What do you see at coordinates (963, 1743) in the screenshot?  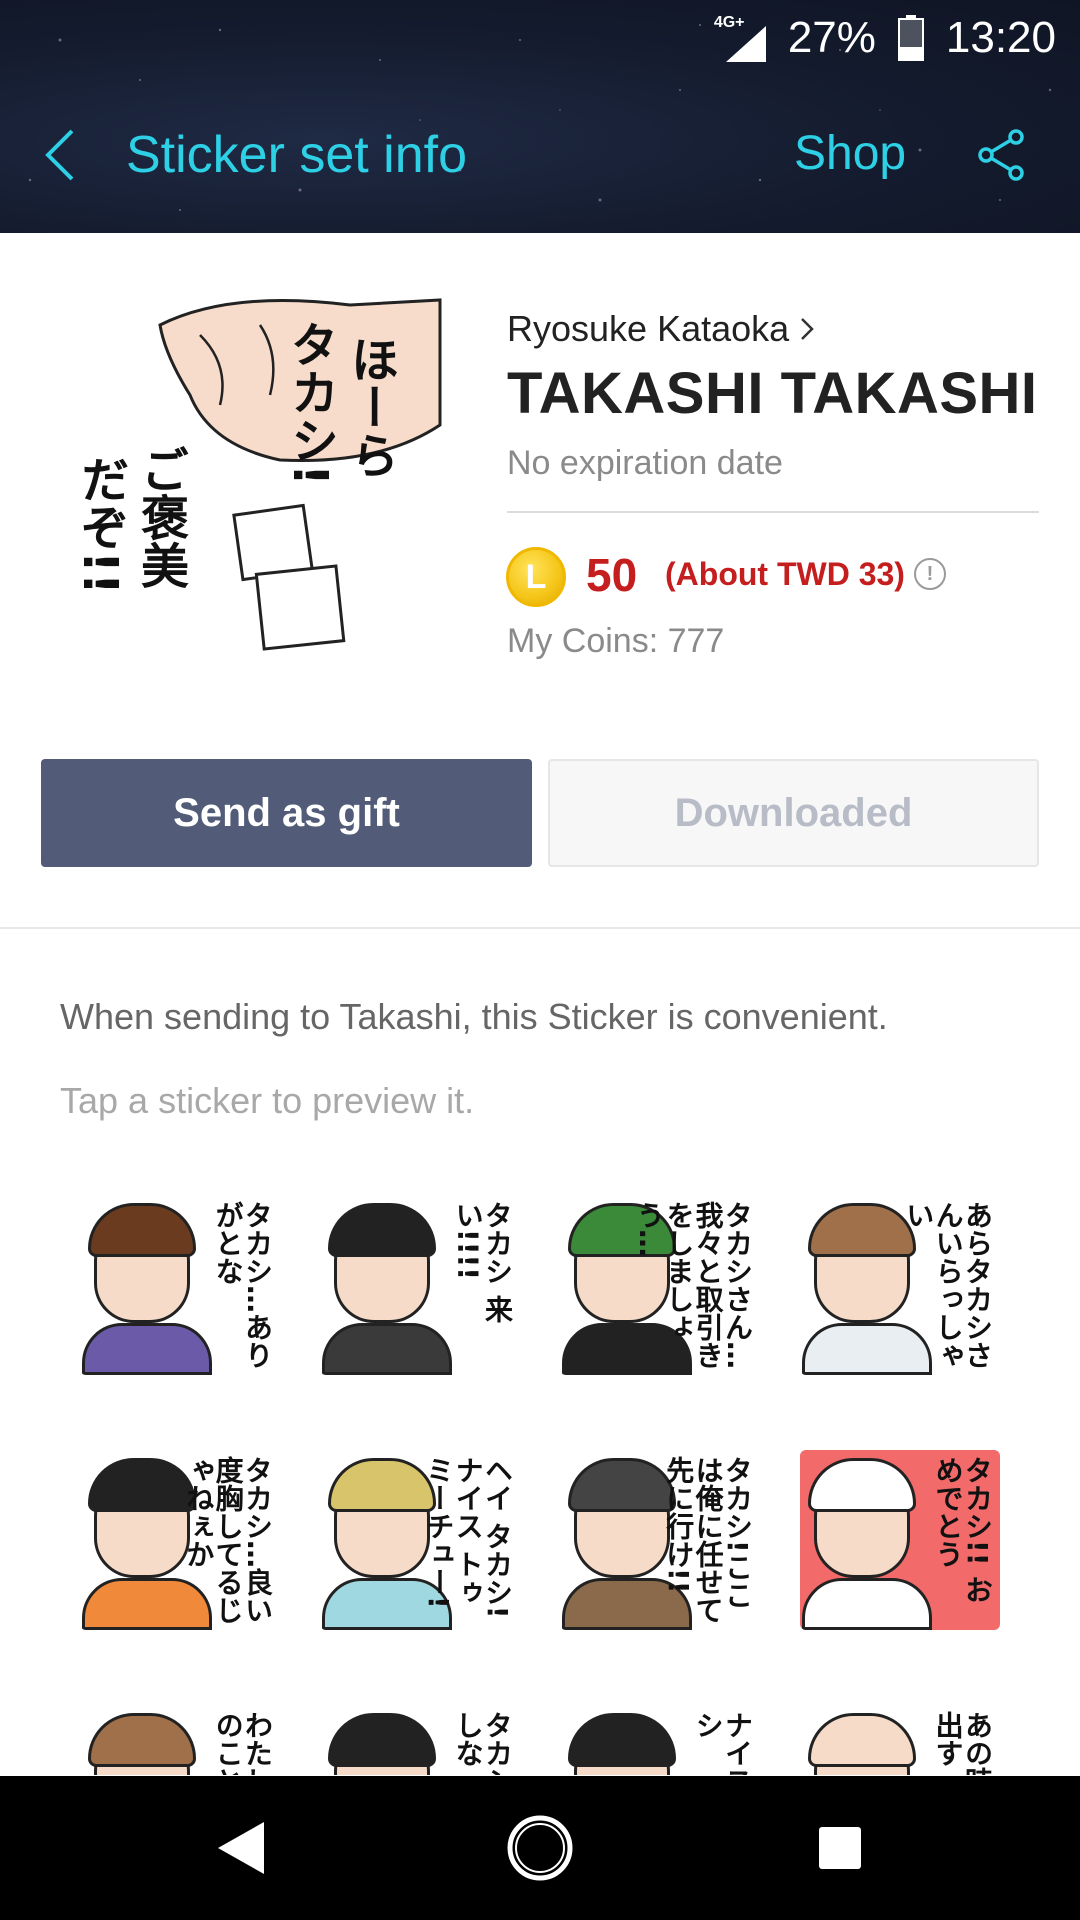 I see `sticker-caption: あの時 思い出す タカシ` at bounding box center [963, 1743].